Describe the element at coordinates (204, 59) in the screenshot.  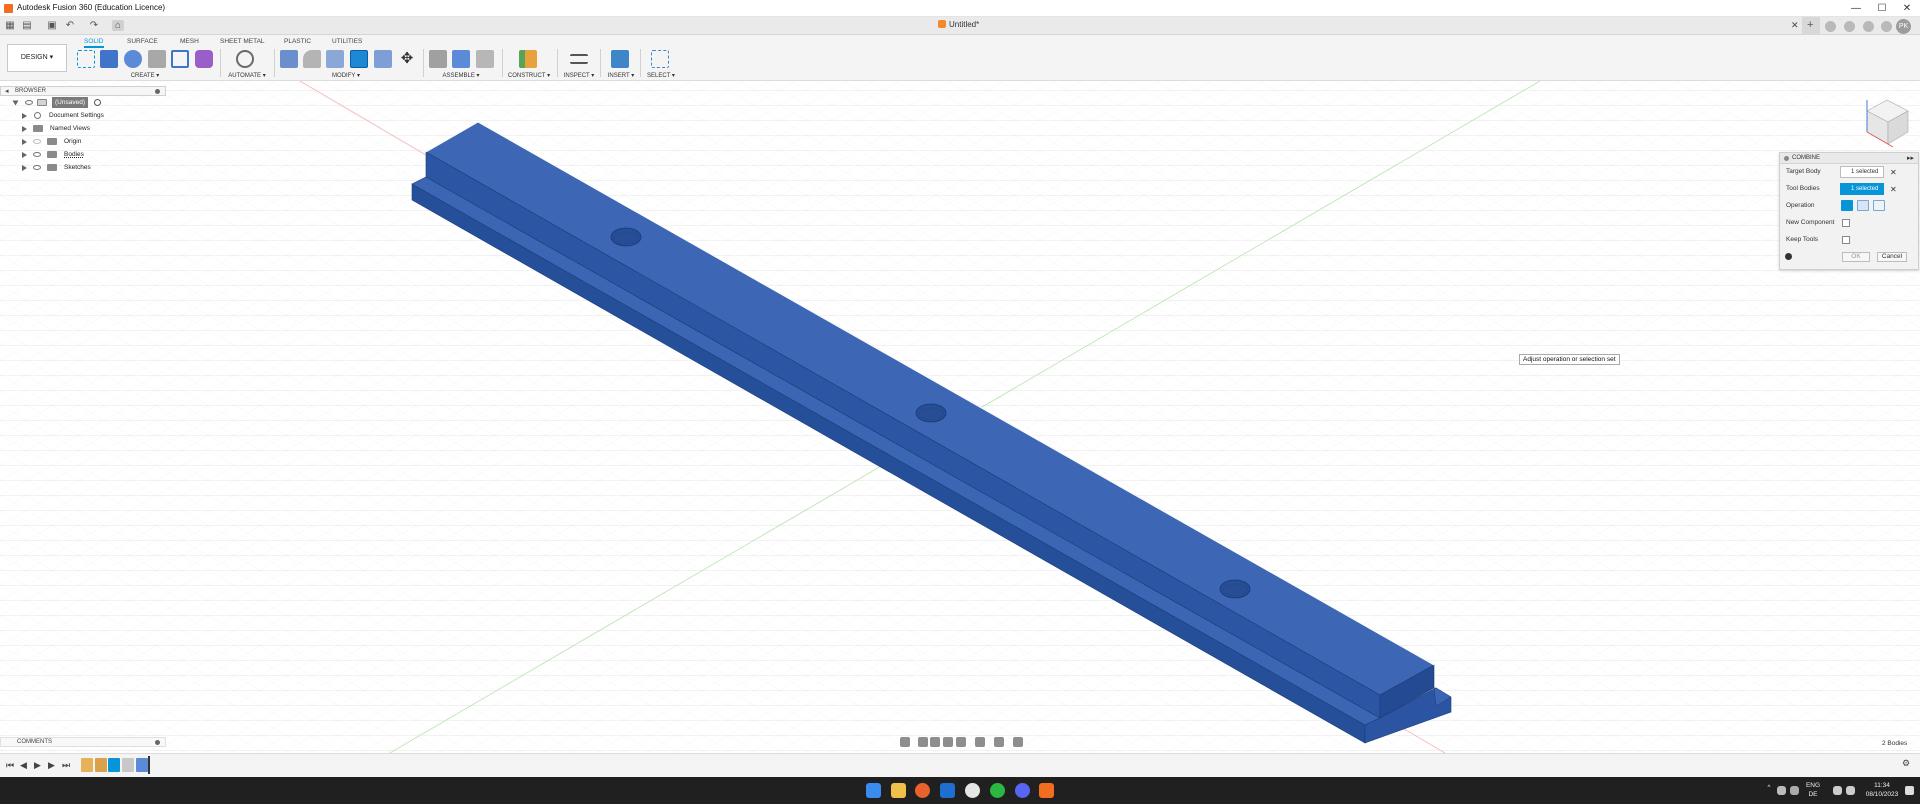
I see `create-form-icon` at that location.